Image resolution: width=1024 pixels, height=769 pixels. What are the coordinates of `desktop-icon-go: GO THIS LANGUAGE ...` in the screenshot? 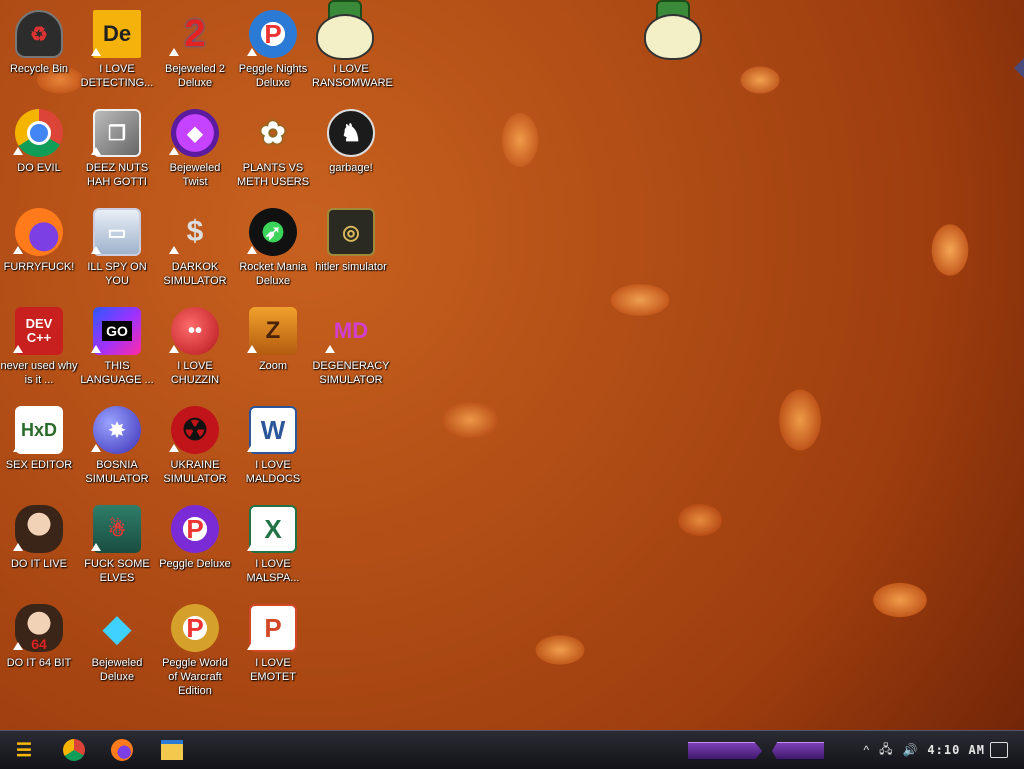 It's located at (117, 350).